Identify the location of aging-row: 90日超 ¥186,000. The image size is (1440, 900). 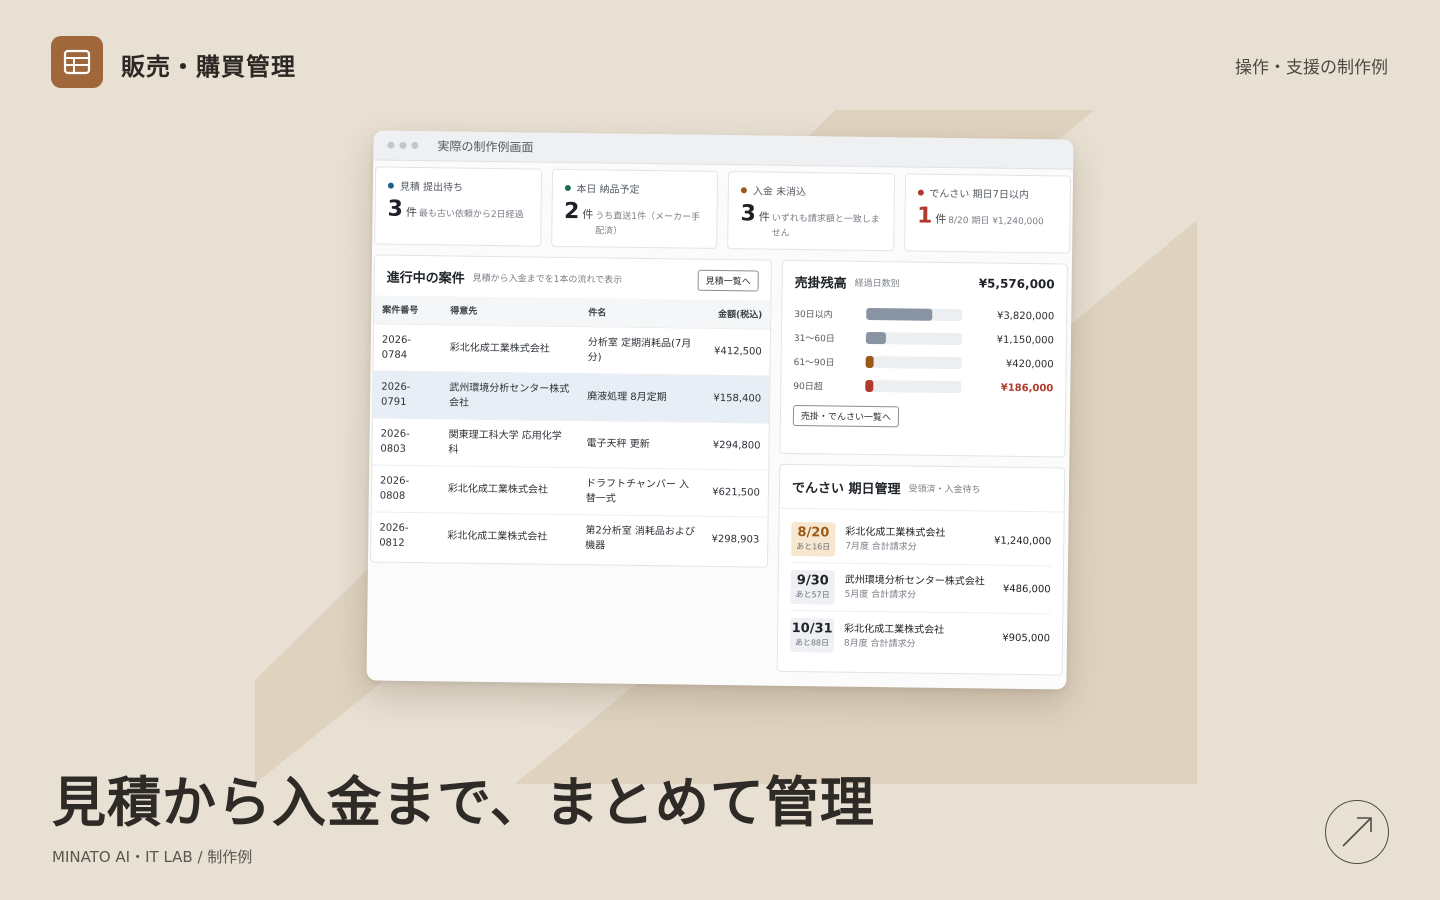
(923, 387).